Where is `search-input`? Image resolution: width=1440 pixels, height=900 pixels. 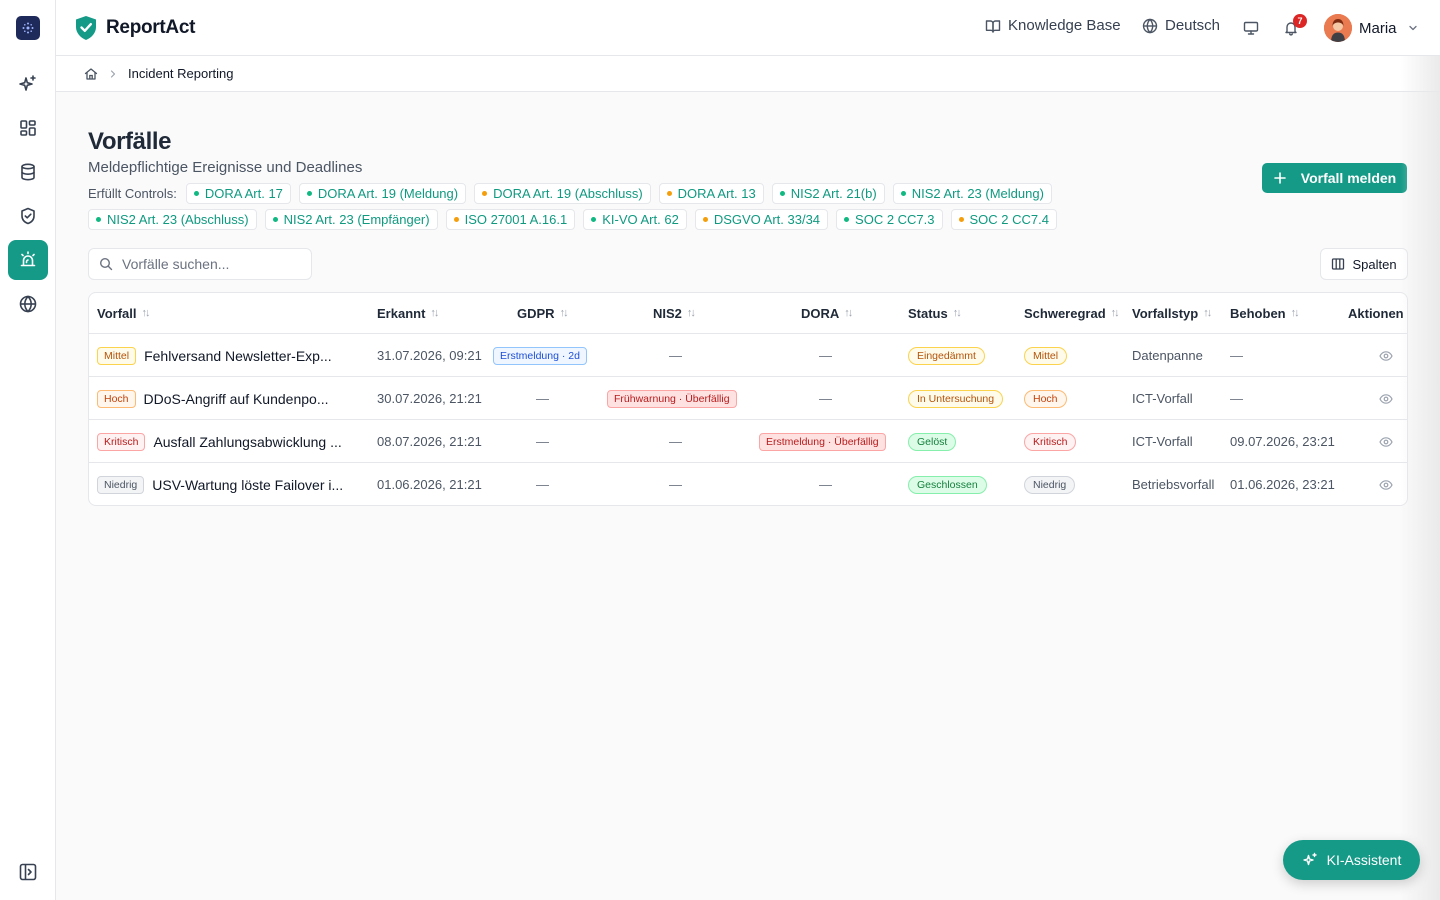
search-input is located at coordinates (212, 264).